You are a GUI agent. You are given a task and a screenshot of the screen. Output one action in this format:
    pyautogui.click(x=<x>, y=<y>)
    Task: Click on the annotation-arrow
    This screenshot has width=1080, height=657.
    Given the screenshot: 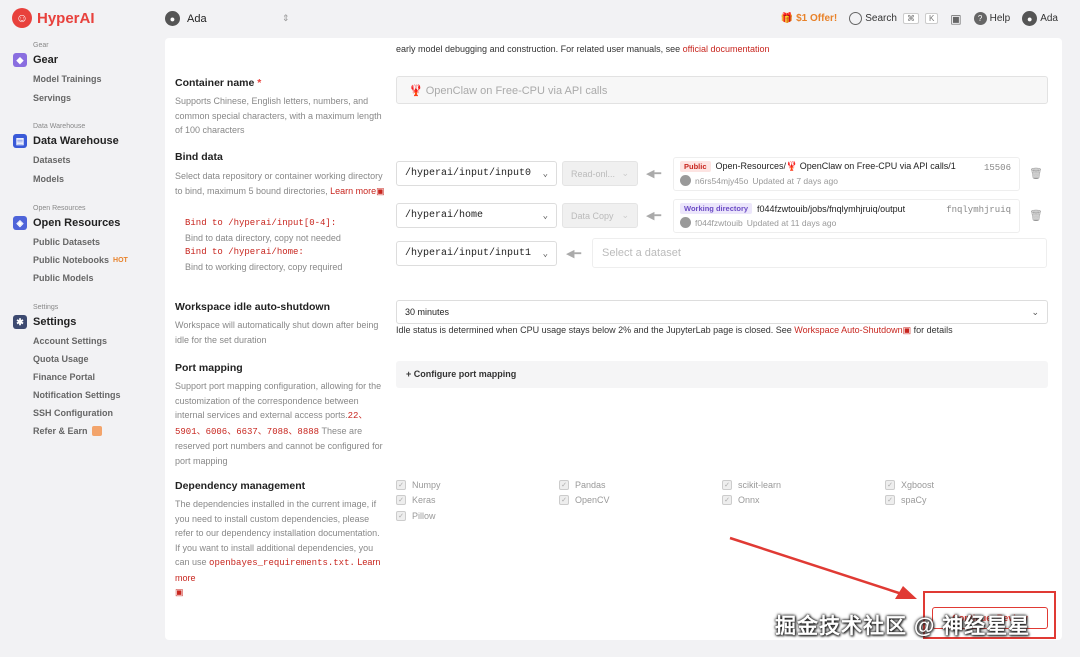 What is the action you would take?
    pyautogui.click(x=823, y=567)
    